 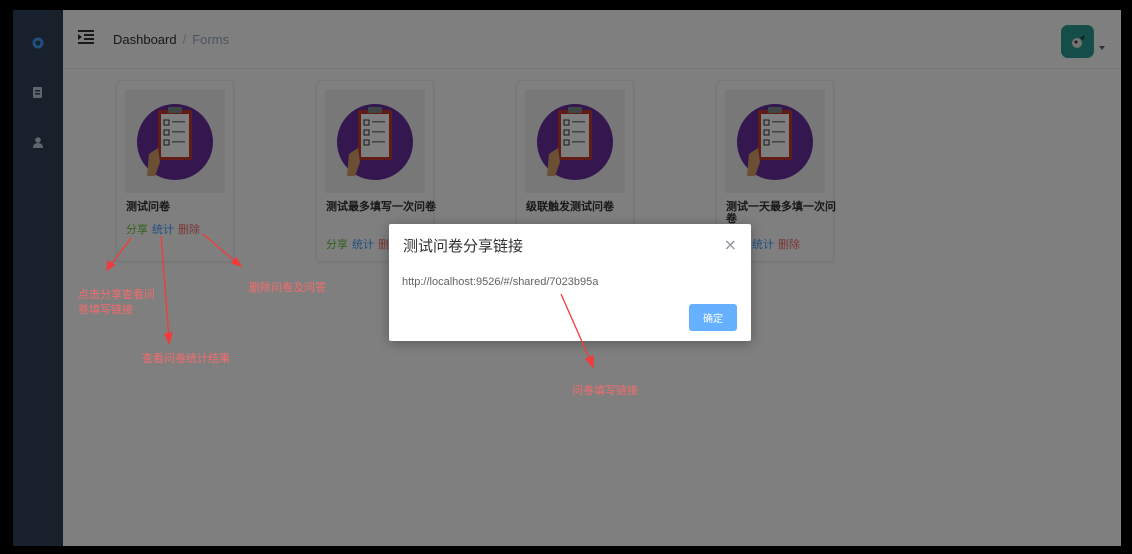 What do you see at coordinates (605, 390) in the screenshot?
I see `annotation-link: 问卷填写链接` at bounding box center [605, 390].